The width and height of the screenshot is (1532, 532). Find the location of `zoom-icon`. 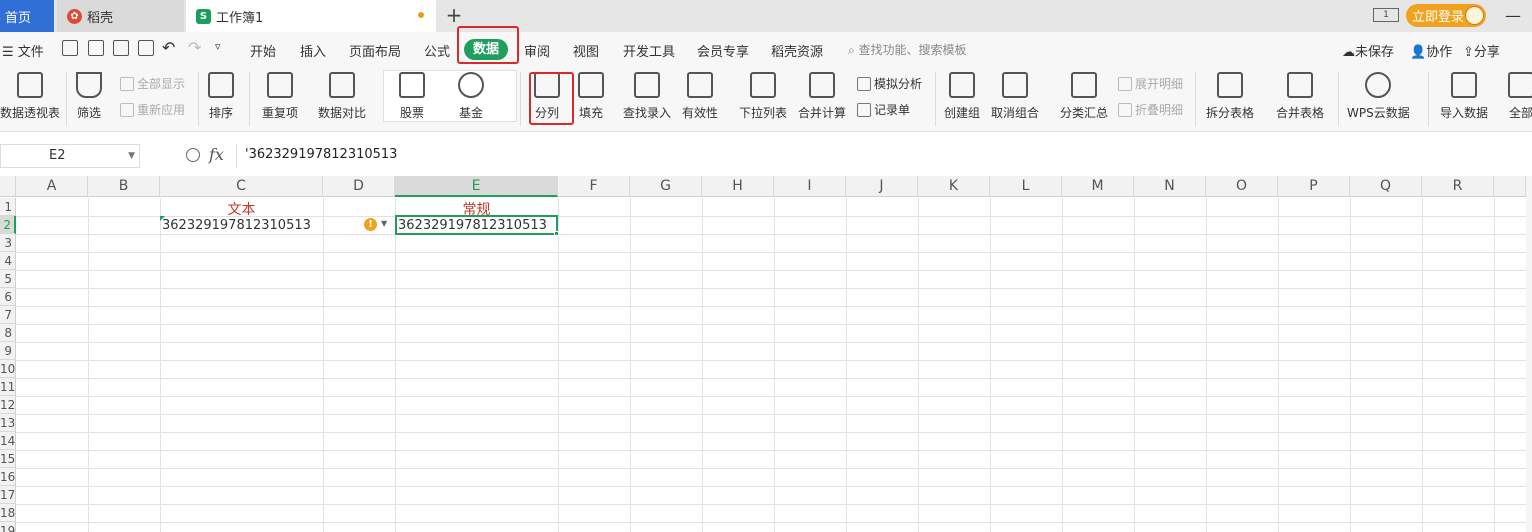

zoom-icon is located at coordinates (193, 155).